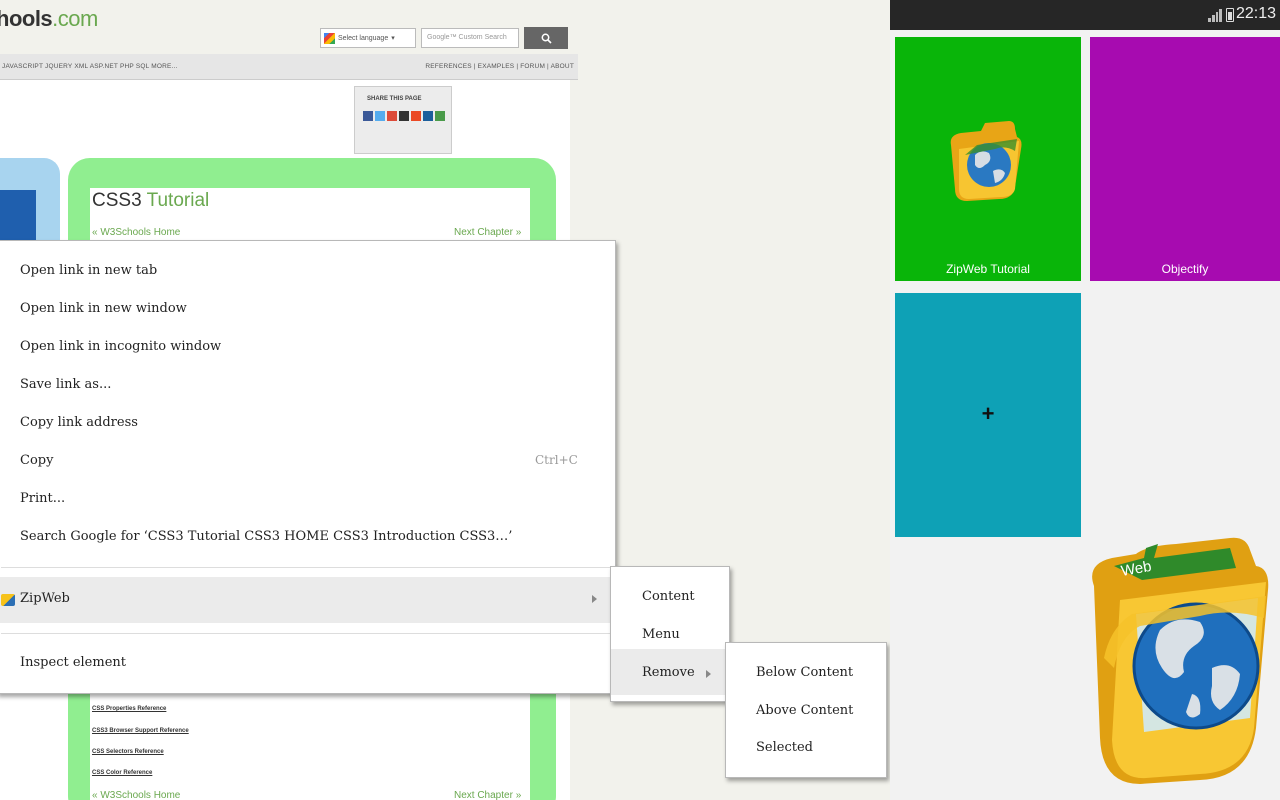 The image size is (1280, 800). What do you see at coordinates (392, 116) in the screenshot?
I see `google-plus-icon` at bounding box center [392, 116].